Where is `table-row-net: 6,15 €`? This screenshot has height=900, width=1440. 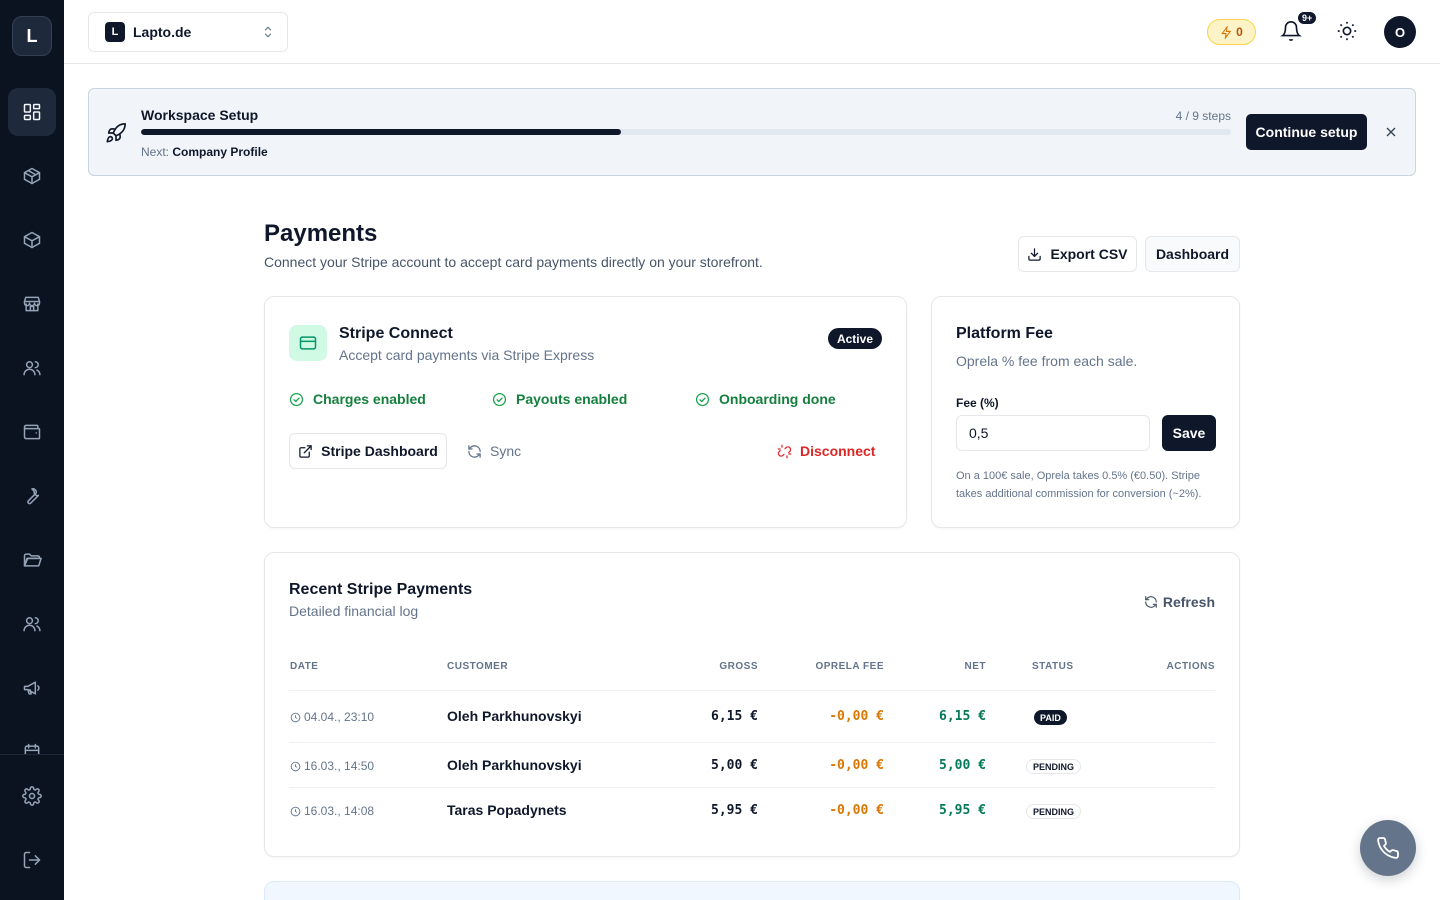 table-row-net: 6,15 € is located at coordinates (962, 716).